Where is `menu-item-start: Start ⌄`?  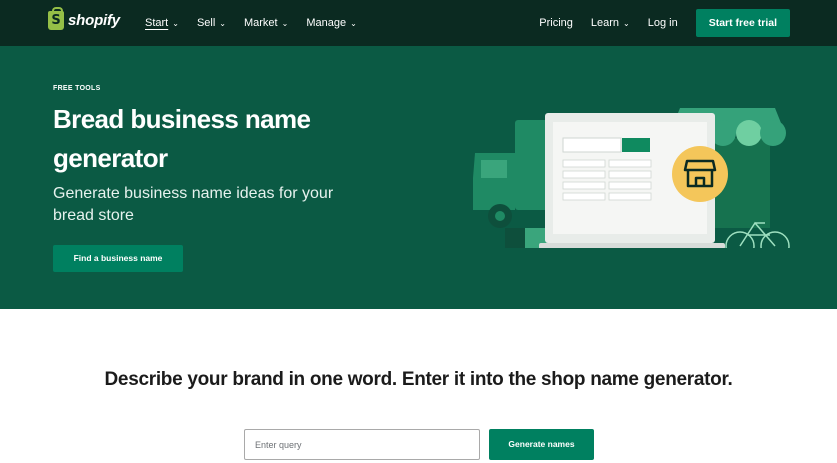
menu-item-start: Start ⌄ is located at coordinates (162, 23).